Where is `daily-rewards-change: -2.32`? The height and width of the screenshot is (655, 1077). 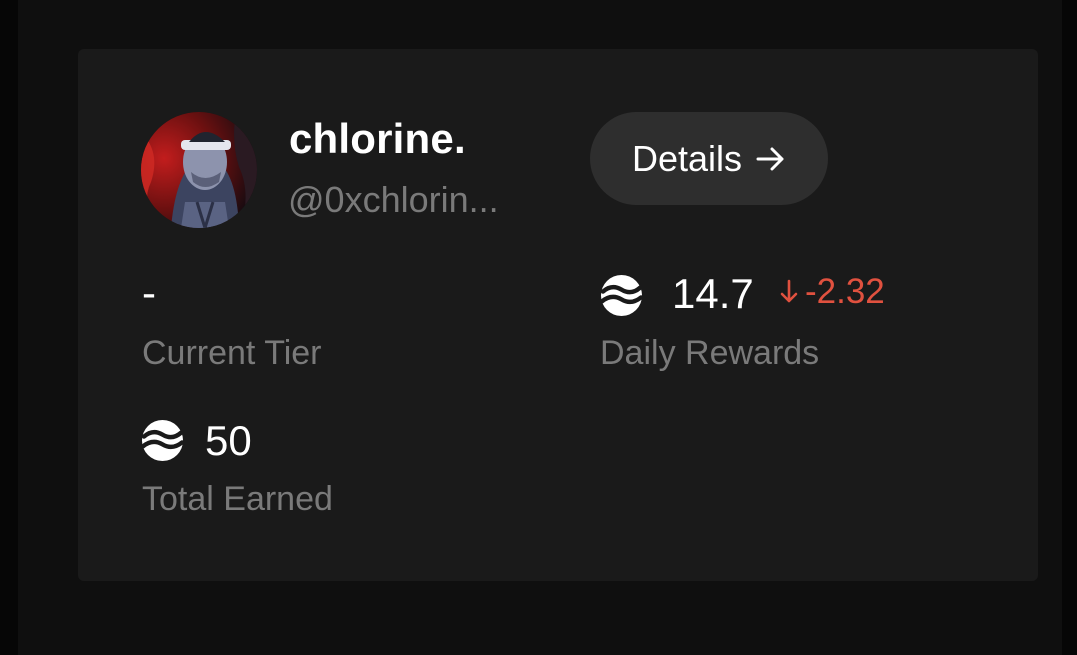 daily-rewards-change: -2.32 is located at coordinates (832, 292).